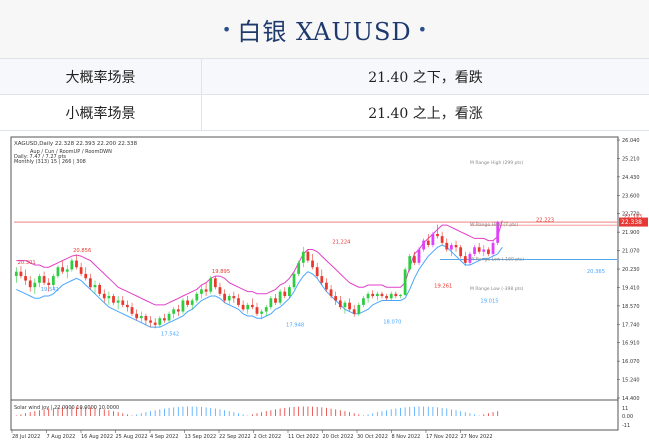 This screenshot has width=649, height=441. What do you see at coordinates (235, 437) in the screenshot?
I see `x-tick-label: 22 Sep 2022` at bounding box center [235, 437].